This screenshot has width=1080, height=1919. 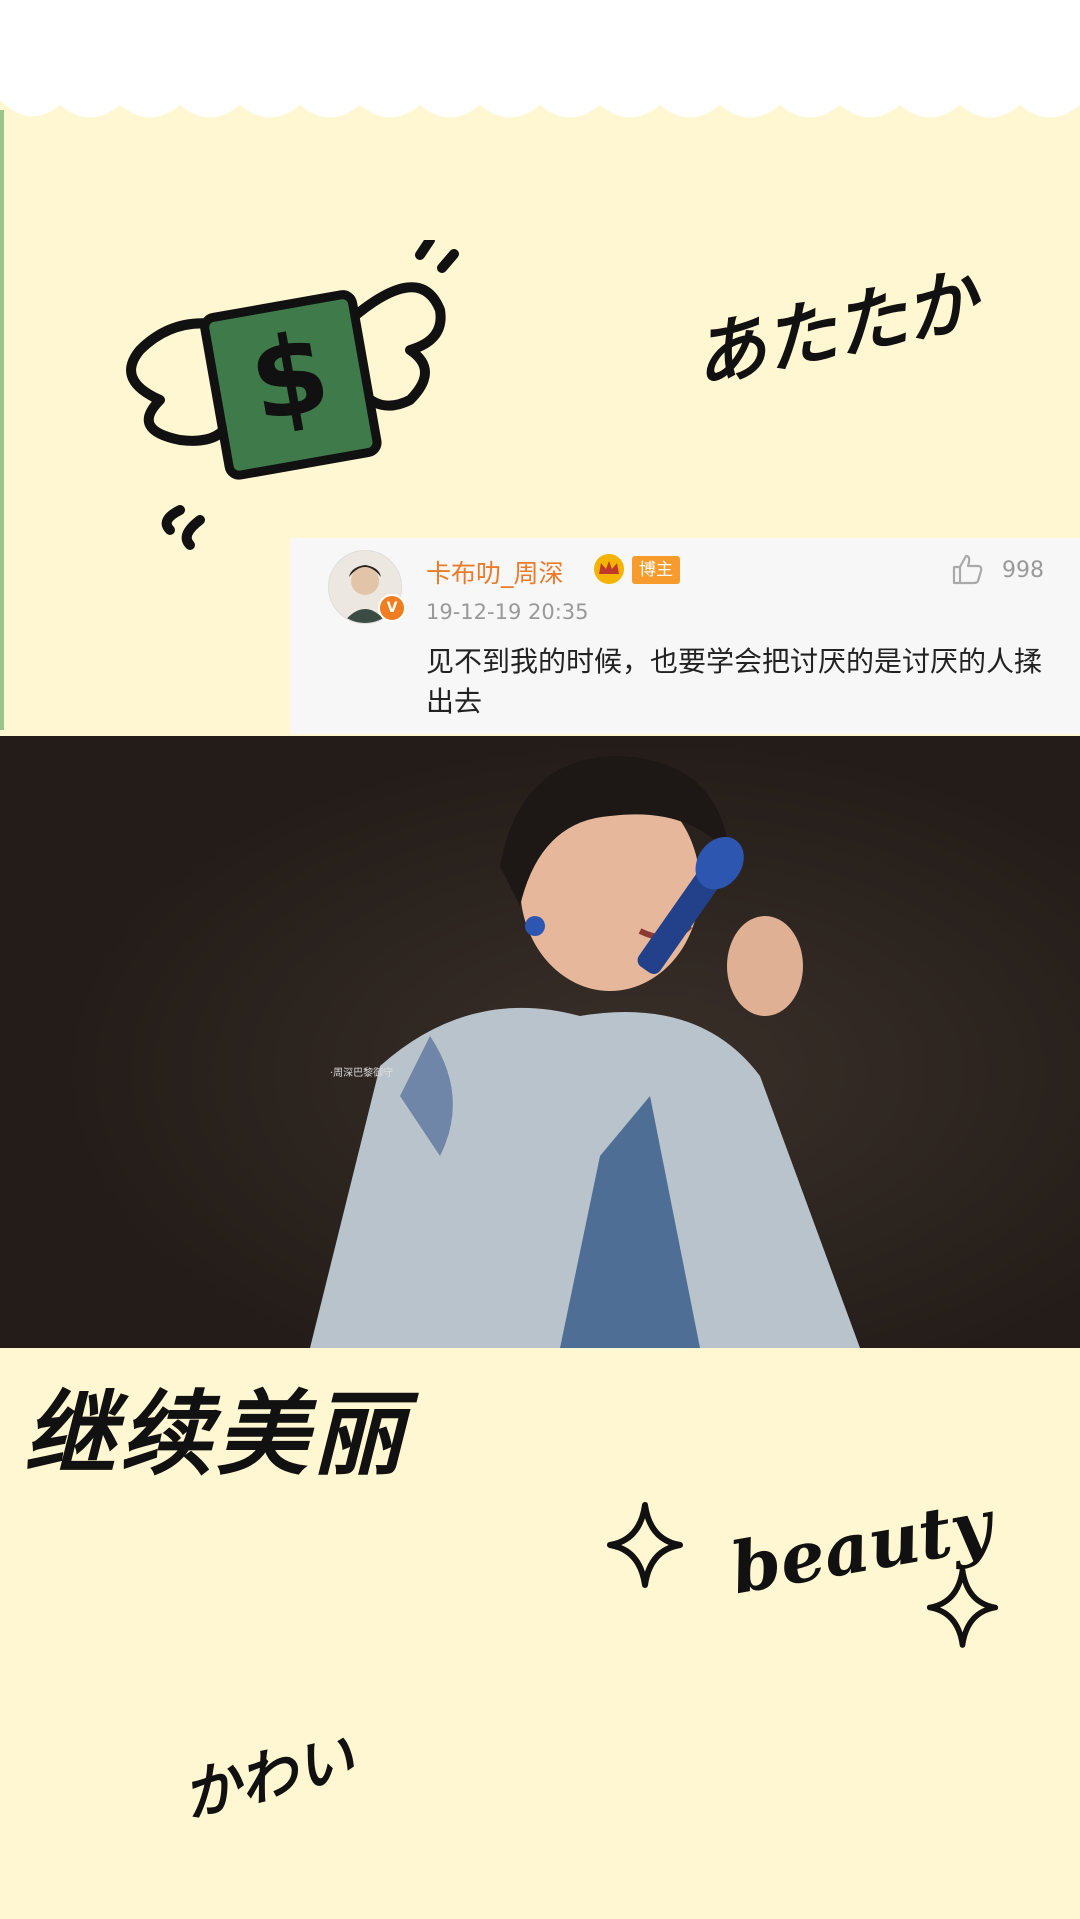 I want to click on money-doodle-icon: $, so click(x=292, y=395).